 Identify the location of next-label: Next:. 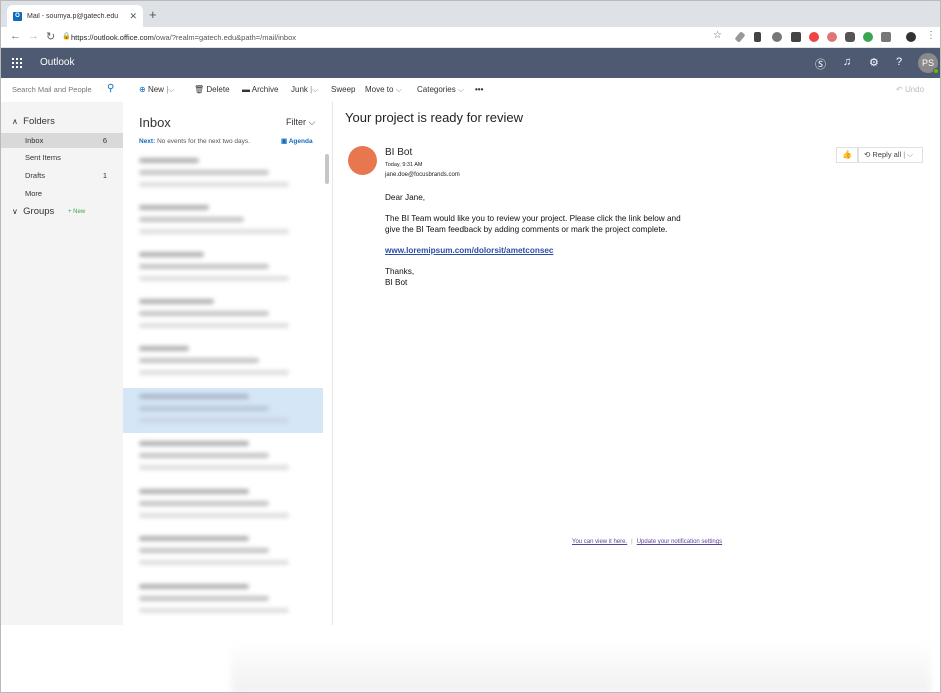
(147, 141).